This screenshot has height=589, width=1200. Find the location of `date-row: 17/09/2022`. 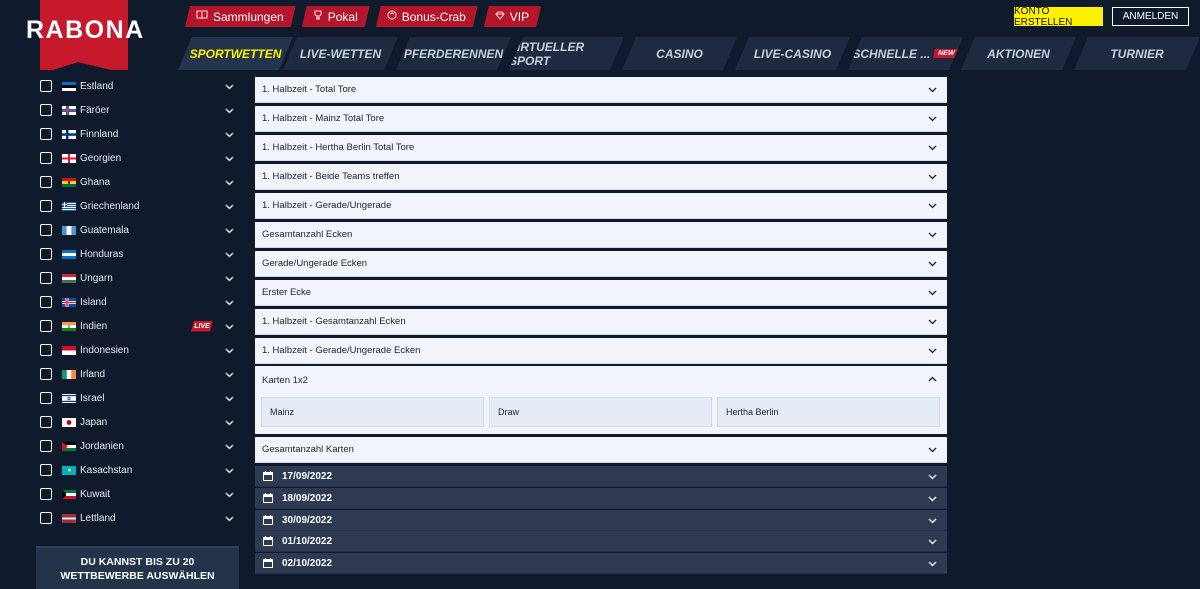

date-row: 17/09/2022 is located at coordinates (601, 476).